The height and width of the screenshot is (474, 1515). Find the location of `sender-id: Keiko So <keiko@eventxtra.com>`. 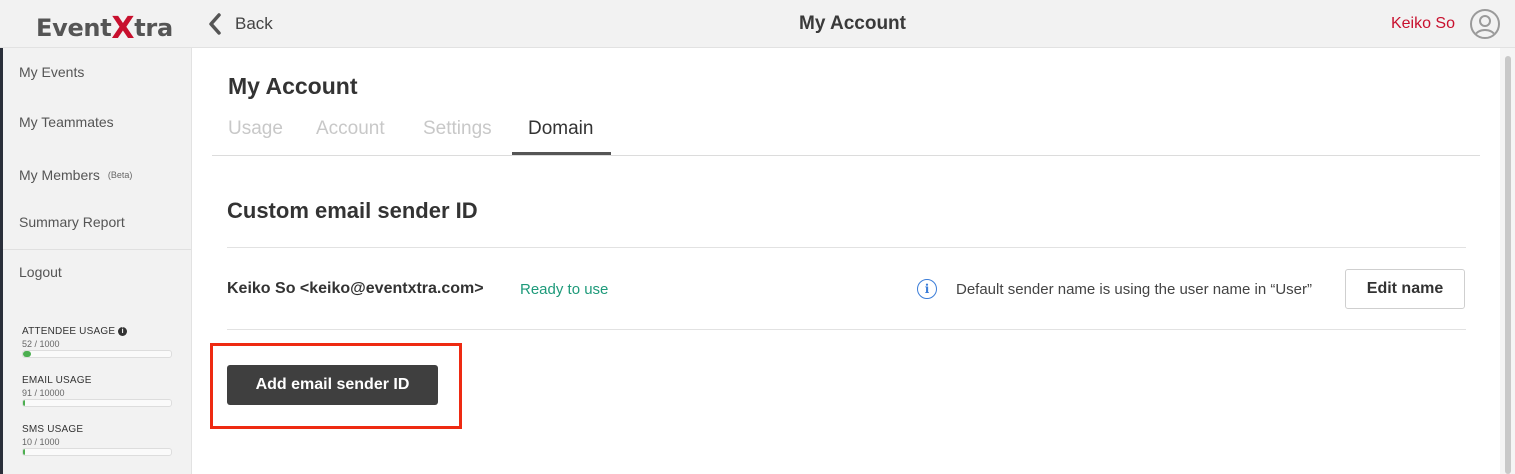

sender-id: Keiko So <keiko@eventxtra.com> is located at coordinates (355, 288).